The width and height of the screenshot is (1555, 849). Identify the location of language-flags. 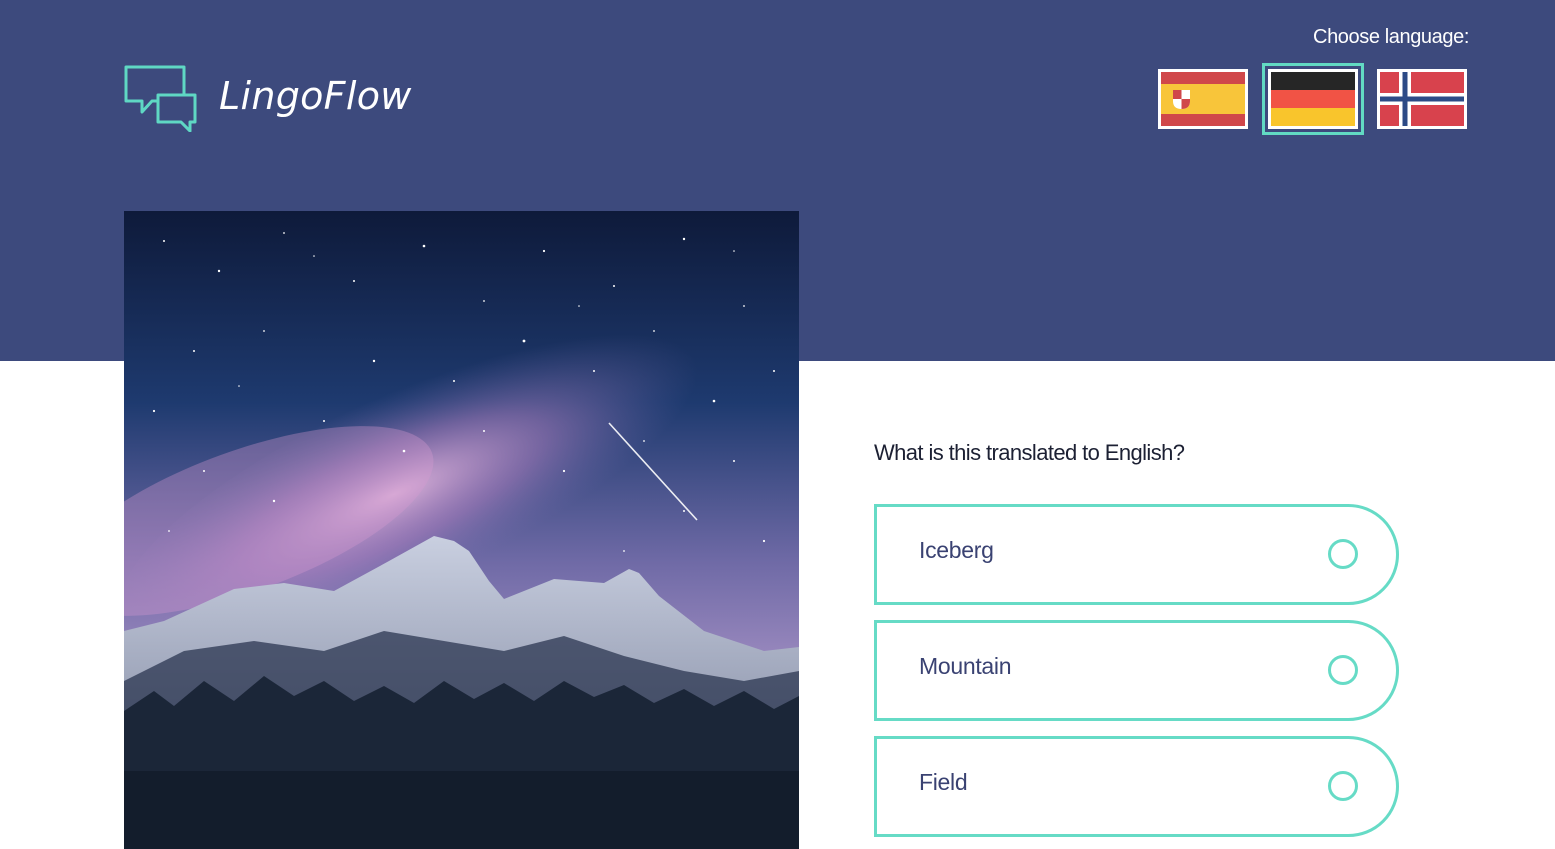
(1314, 99).